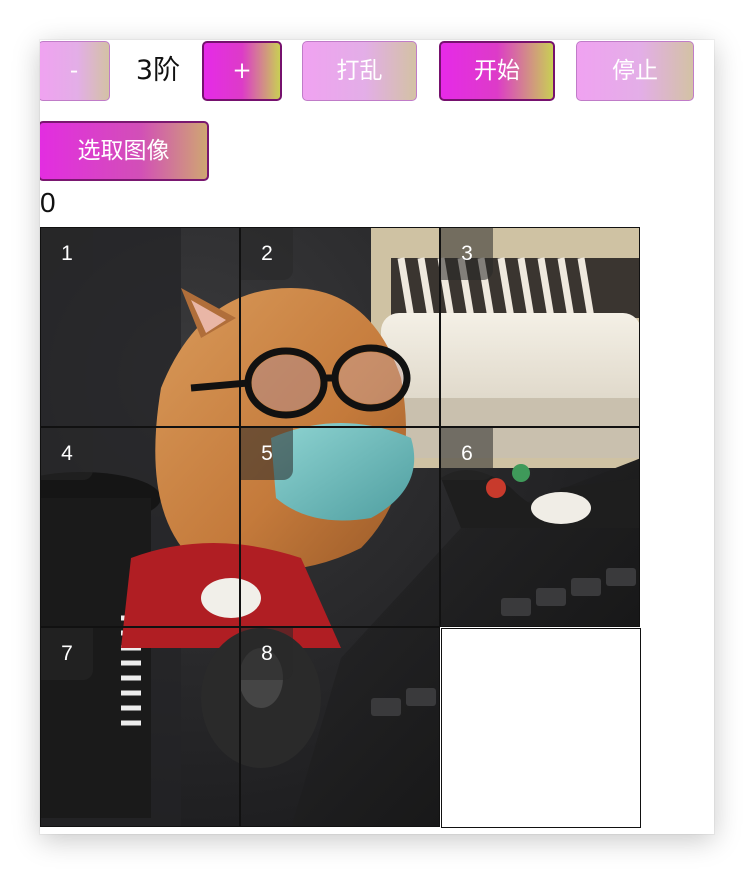 Image resolution: width=754 pixels, height=874 pixels. Describe the element at coordinates (267, 654) in the screenshot. I see `tile-number: 8` at that location.